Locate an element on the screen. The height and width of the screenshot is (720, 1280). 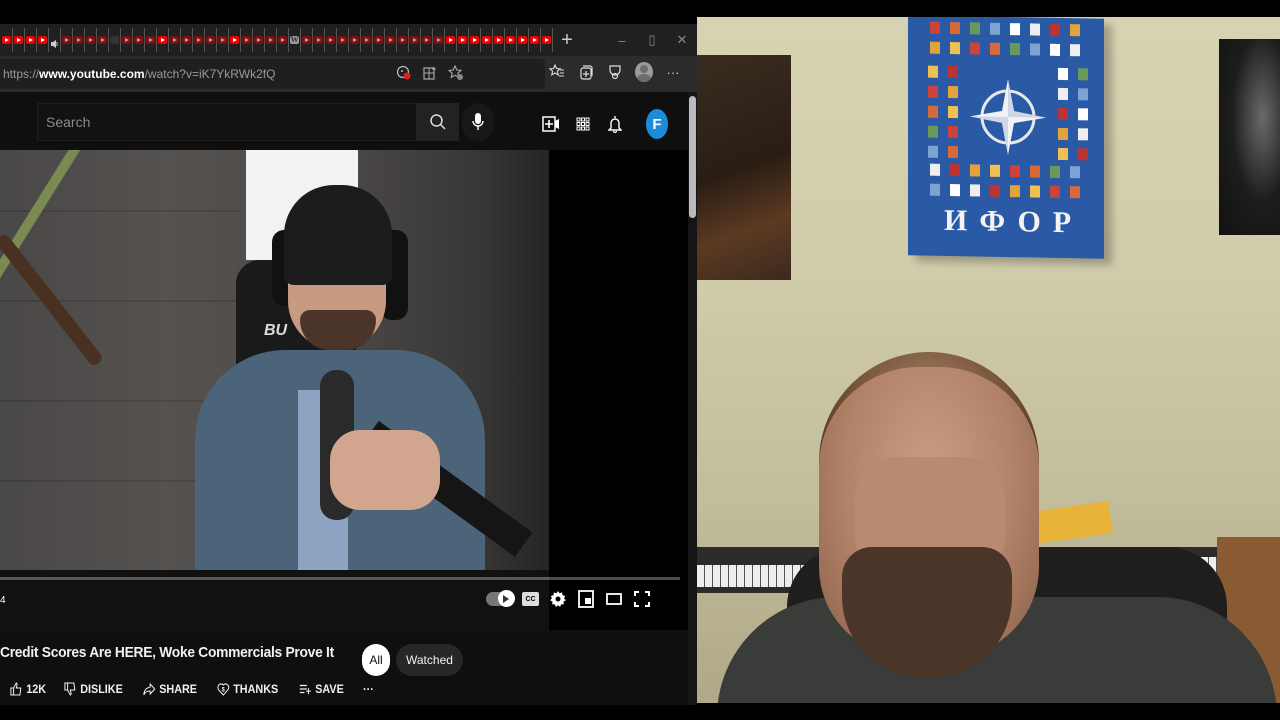
extensions-icon is located at coordinates (615, 72).